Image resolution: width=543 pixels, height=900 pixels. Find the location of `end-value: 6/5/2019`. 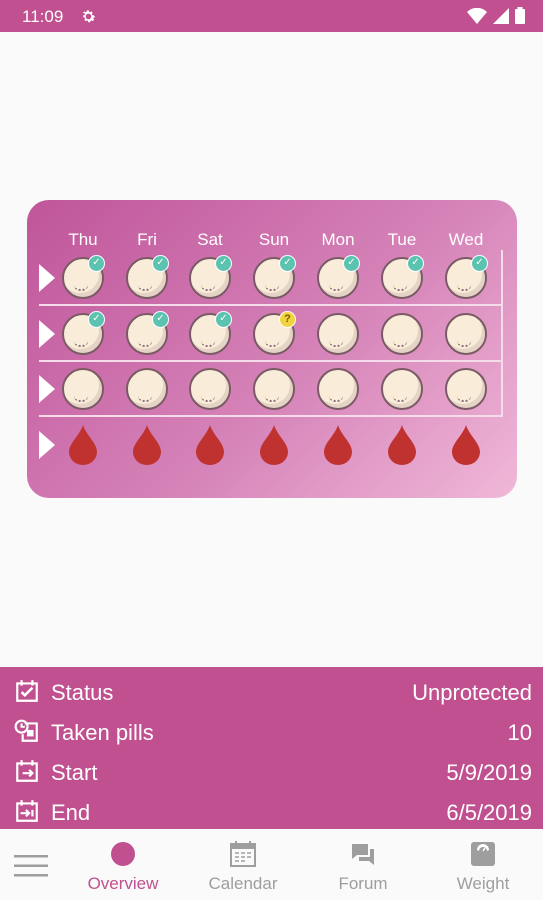

end-value: 6/5/2019 is located at coordinates (489, 812).